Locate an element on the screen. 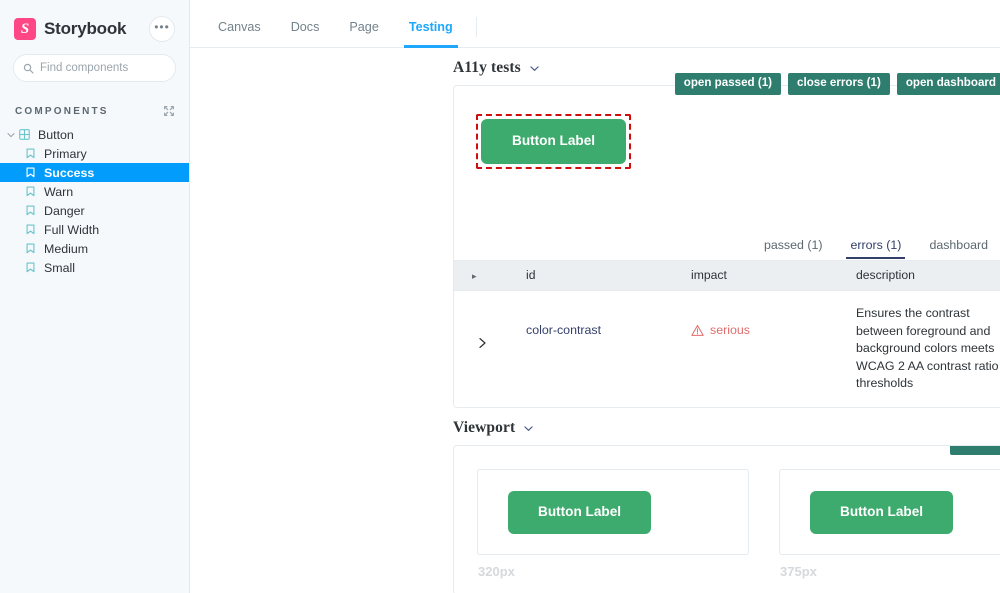  column-id: id is located at coordinates (608, 275).